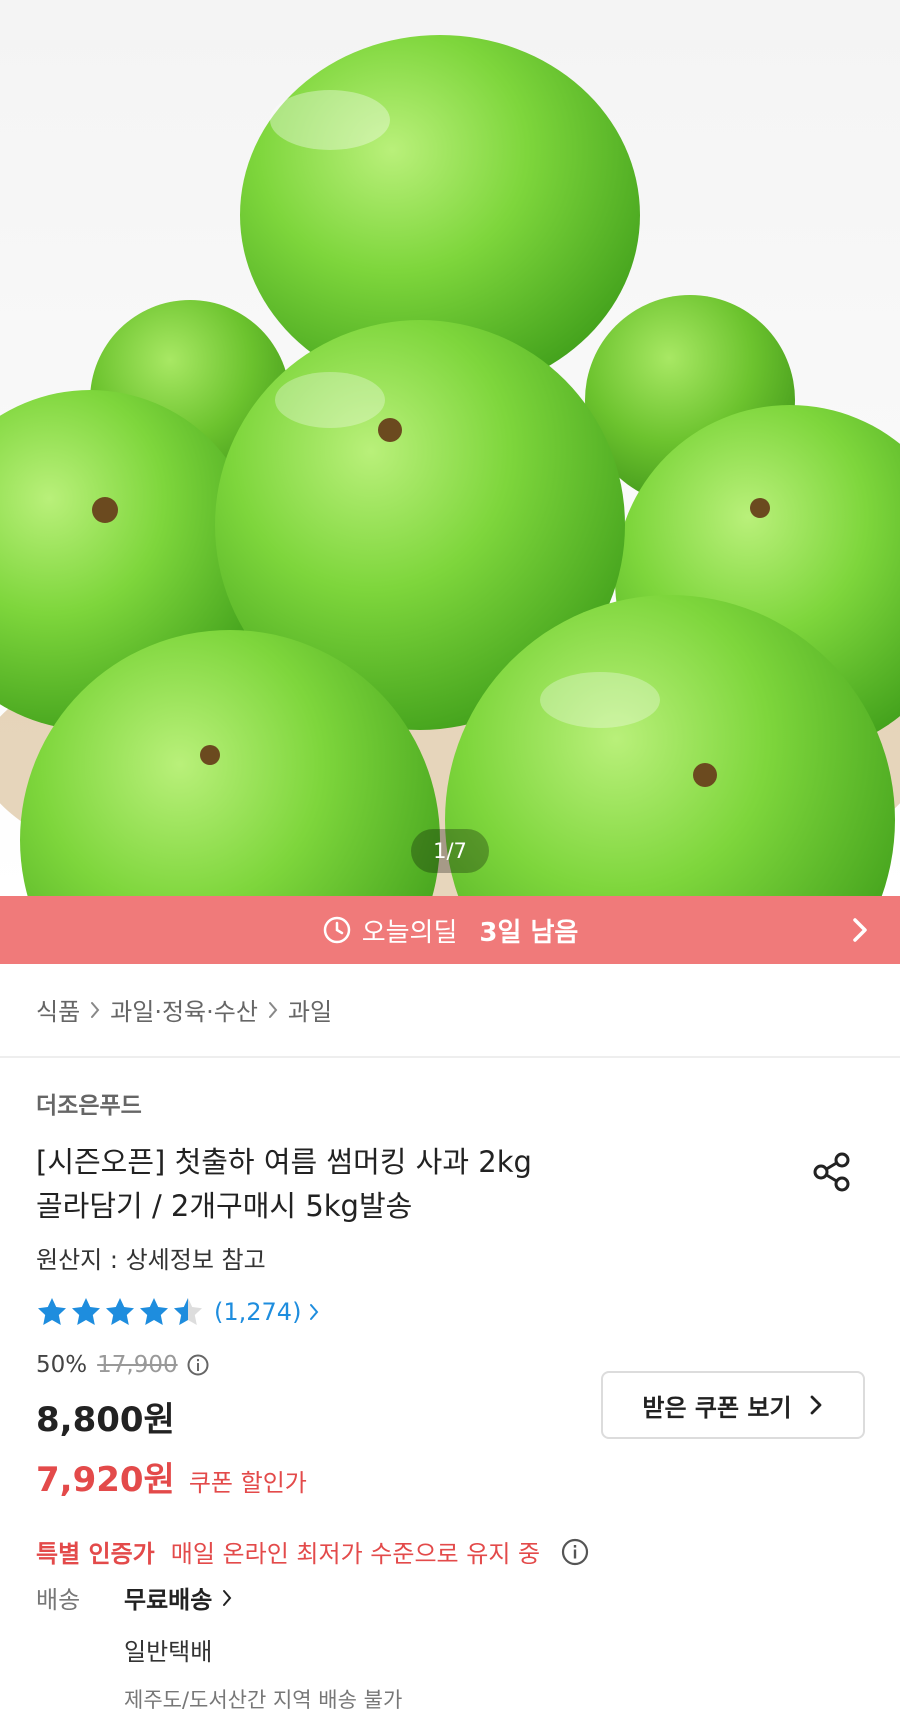 Image resolution: width=900 pixels, height=1725 pixels. Describe the element at coordinates (529, 932) in the screenshot. I see `deal-remaining: 3일 남음` at that location.